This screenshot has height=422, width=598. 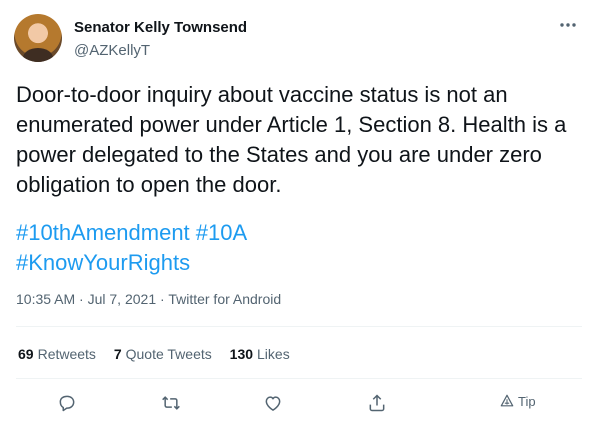 What do you see at coordinates (296, 248) in the screenshot?
I see `tweet-hashtags: #10thAmendment #10A #KnowYourRights` at bounding box center [296, 248].